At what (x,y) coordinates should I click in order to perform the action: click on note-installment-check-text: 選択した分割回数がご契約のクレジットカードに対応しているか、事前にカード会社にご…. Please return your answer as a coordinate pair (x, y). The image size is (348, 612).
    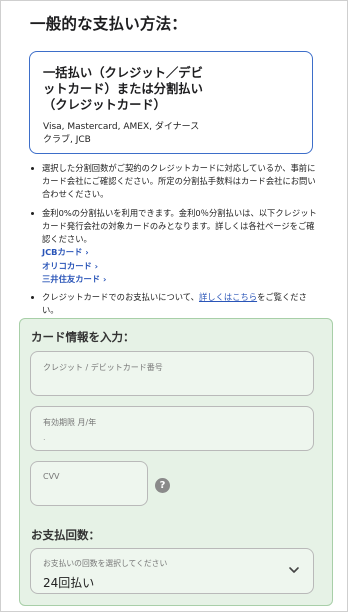
    Looking at the image, I should click on (179, 181).